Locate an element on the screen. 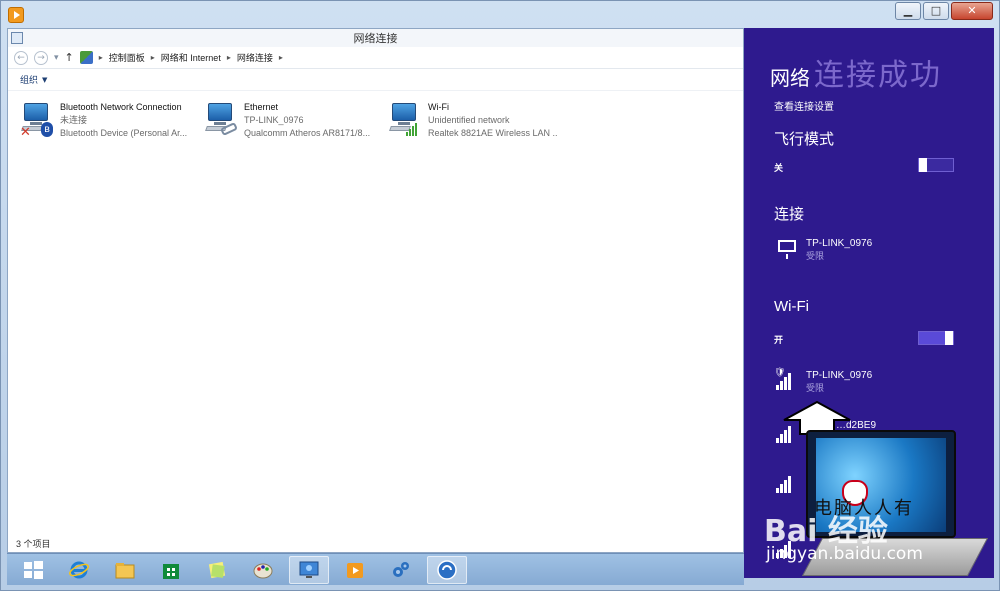 The height and width of the screenshot is (591, 1000). gears-icon is located at coordinates (401, 569).